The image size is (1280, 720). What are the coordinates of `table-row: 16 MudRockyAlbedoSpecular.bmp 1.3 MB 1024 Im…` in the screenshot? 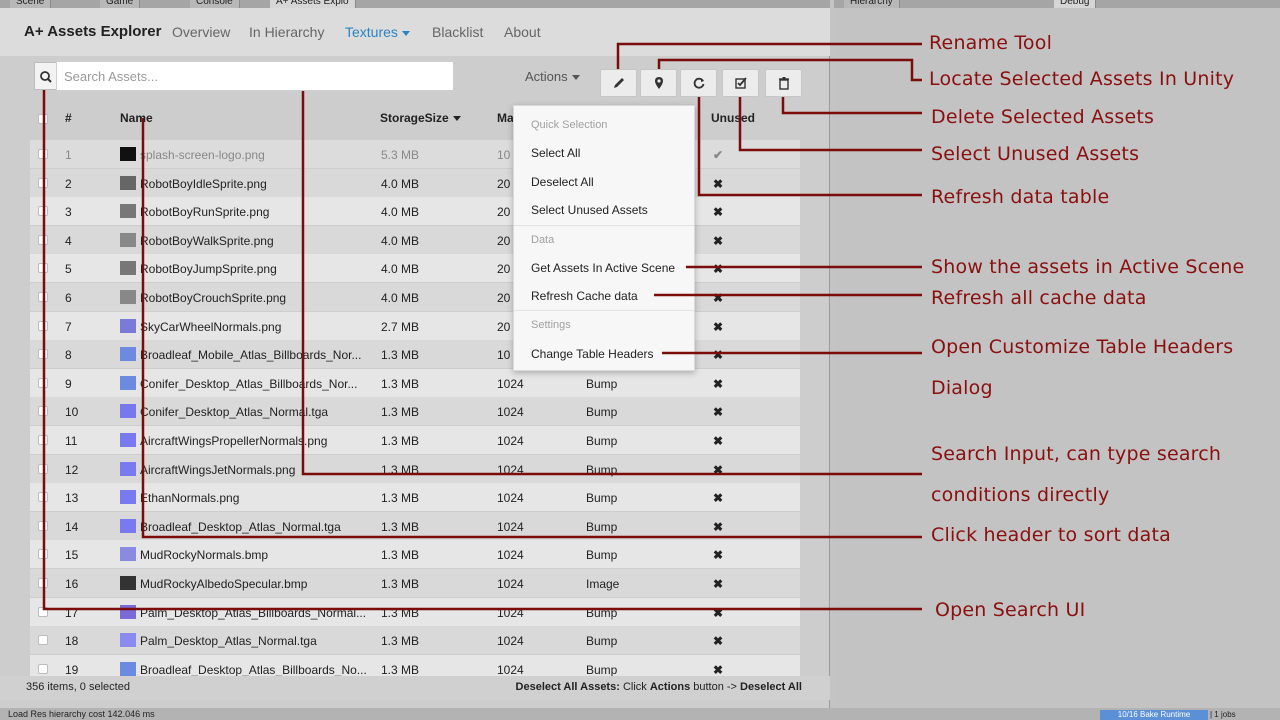 It's located at (415, 583).